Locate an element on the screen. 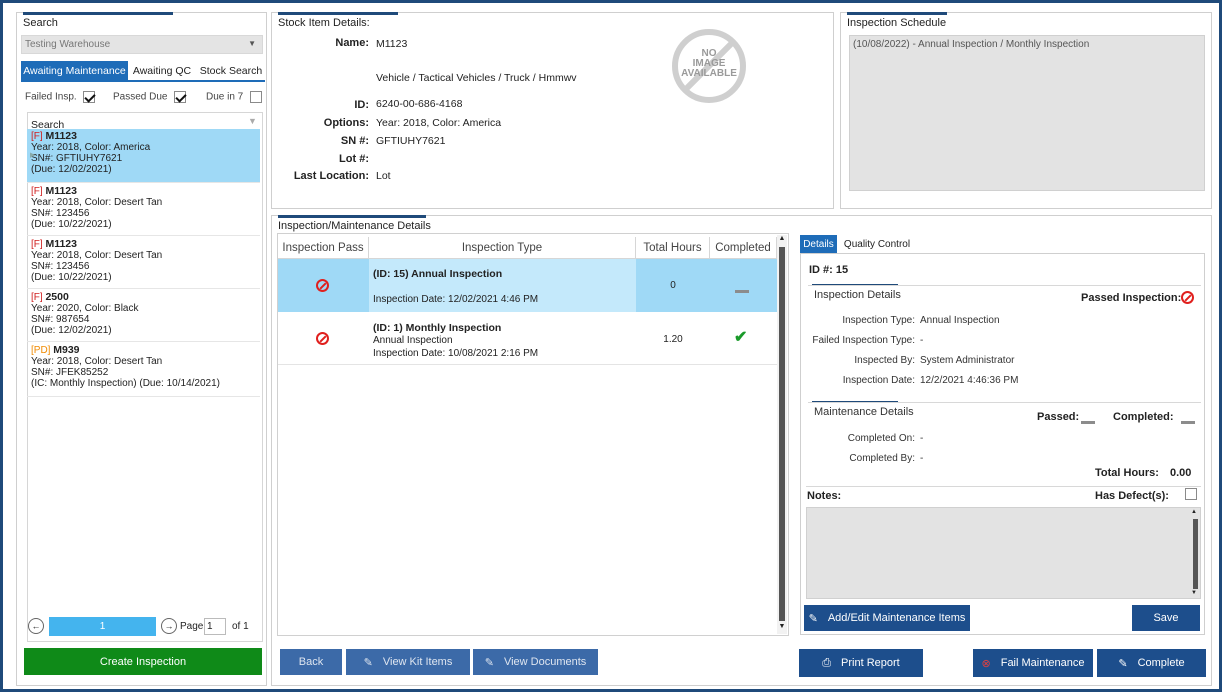 This screenshot has width=1222, height=692. filter-icon: ▼ is located at coordinates (252, 121).